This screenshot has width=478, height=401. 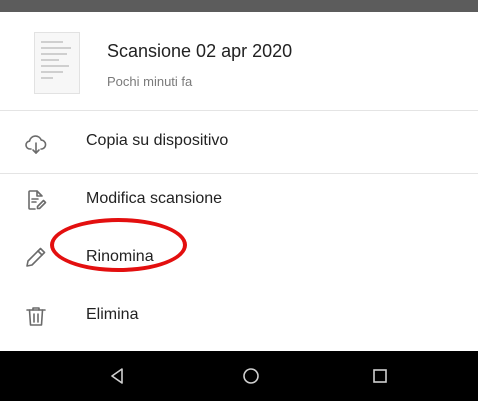 I want to click on red-circle-annotation, so click(x=118, y=245).